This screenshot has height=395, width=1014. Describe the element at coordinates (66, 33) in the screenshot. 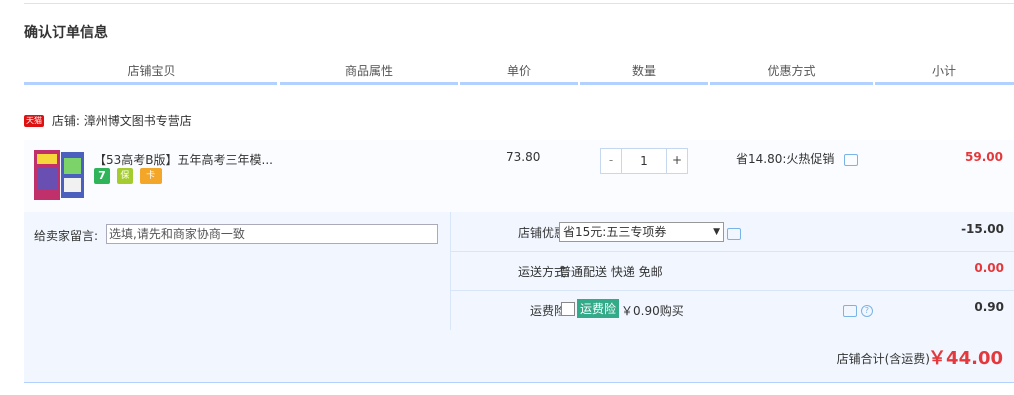

I see `page-title: 确认订单信息` at that location.